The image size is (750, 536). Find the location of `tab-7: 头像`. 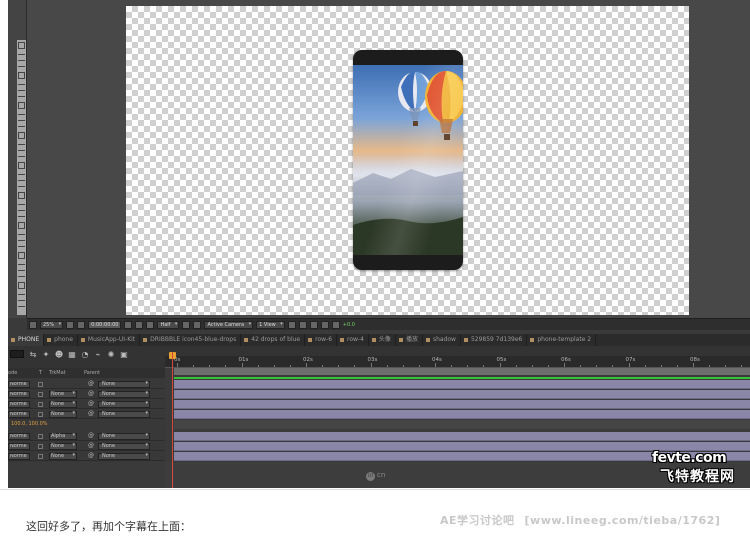

tab-7: 头像 is located at coordinates (382, 340).